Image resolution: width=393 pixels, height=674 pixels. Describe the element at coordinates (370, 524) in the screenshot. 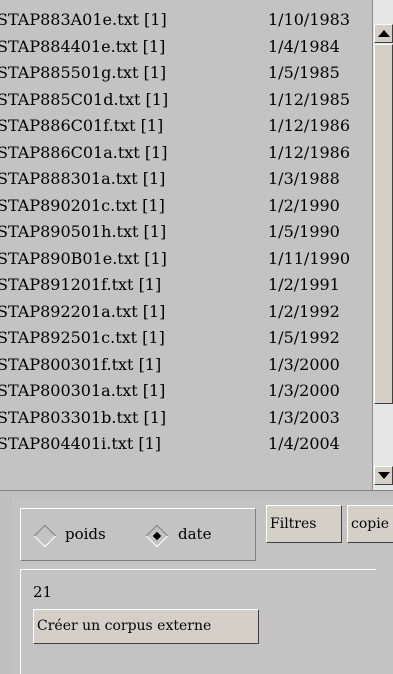

I see `copie-button: copie` at that location.